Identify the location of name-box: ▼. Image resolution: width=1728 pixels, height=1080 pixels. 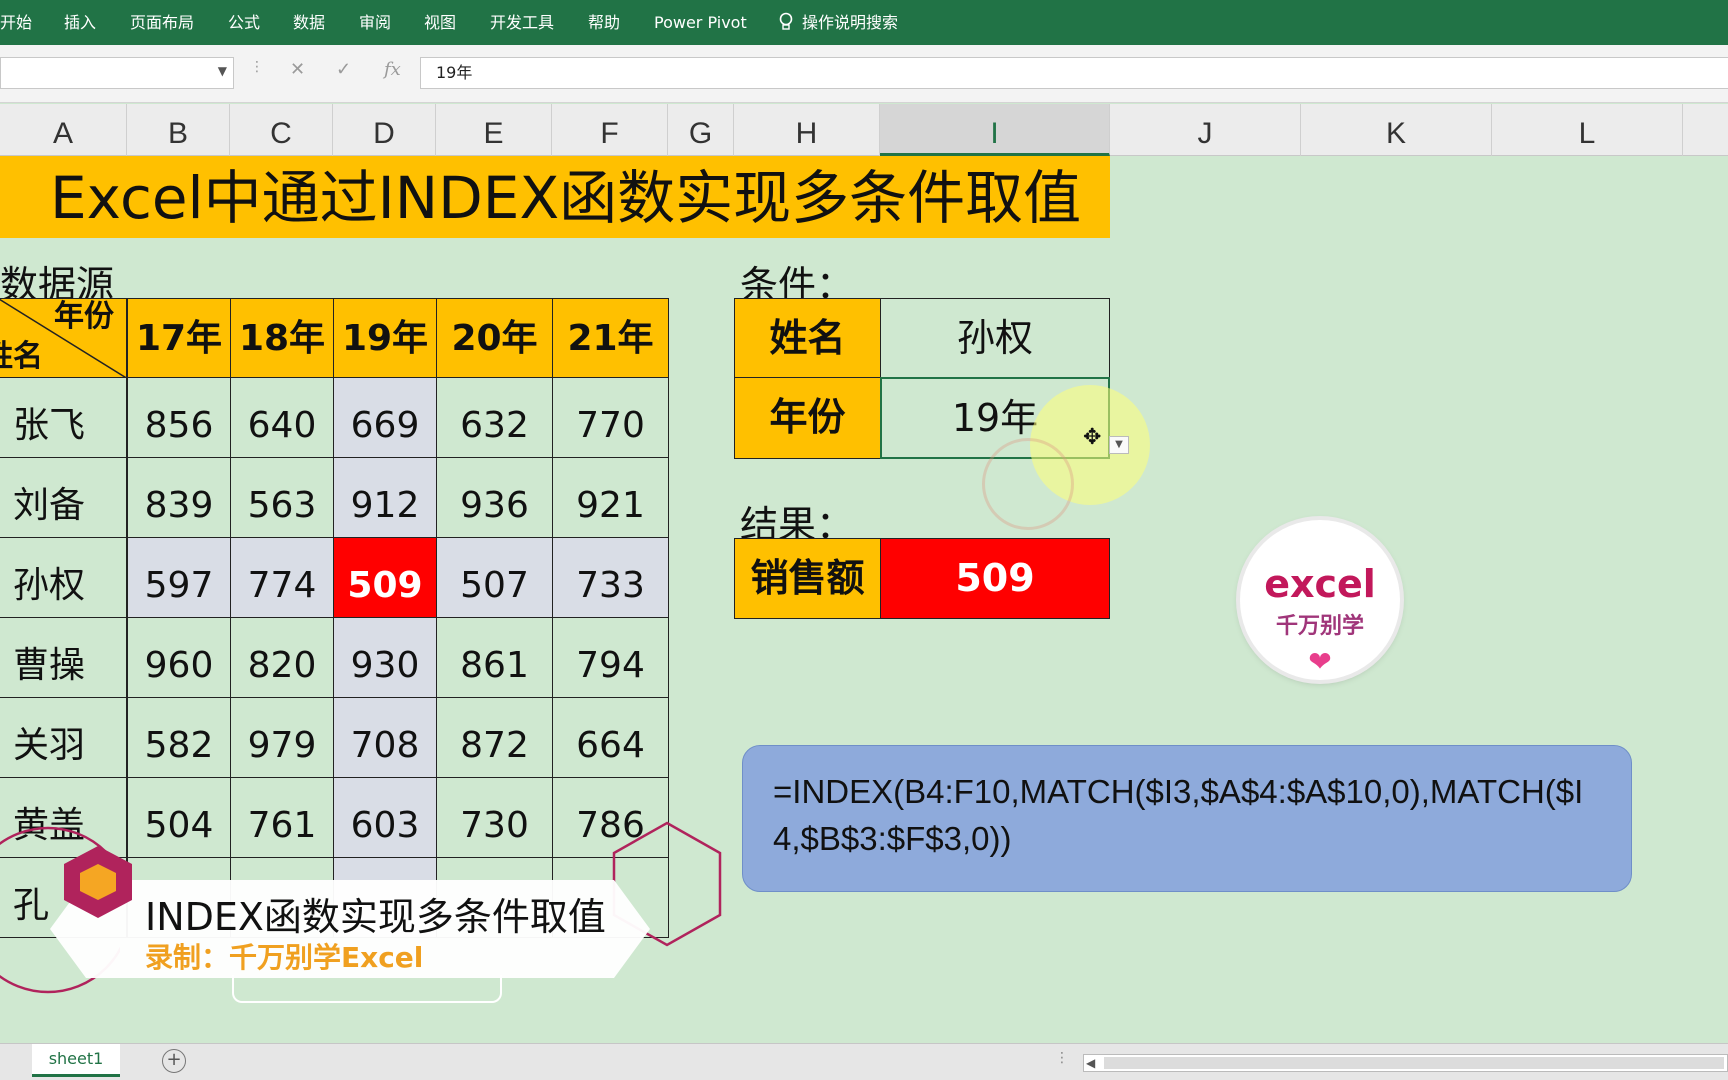
(117, 73).